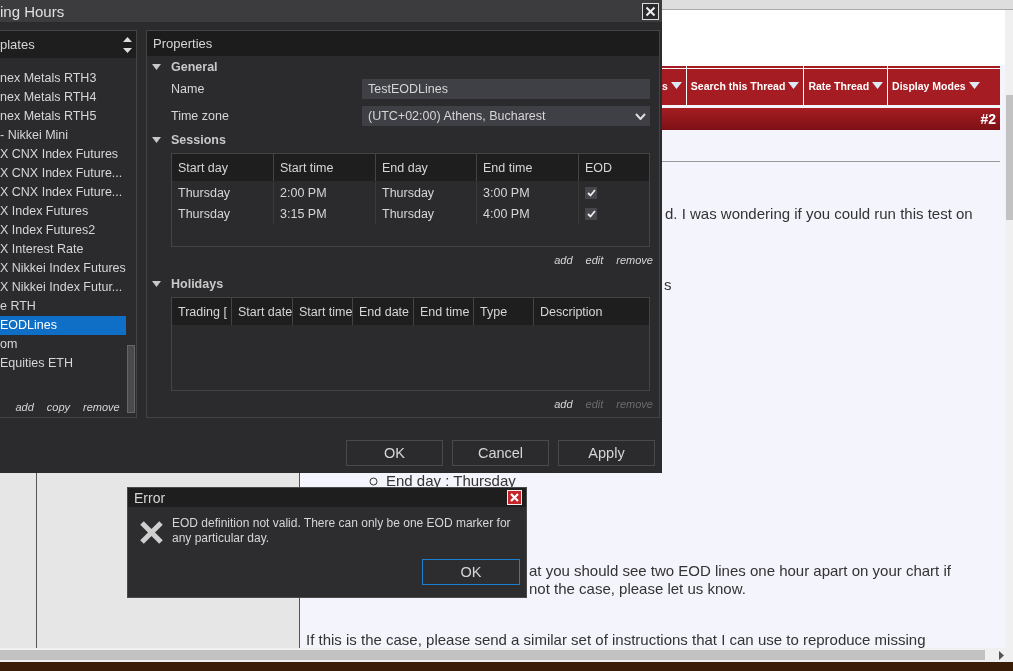 This screenshot has width=1013, height=671. What do you see at coordinates (188, 89) in the screenshot?
I see `field-label: Name` at bounding box center [188, 89].